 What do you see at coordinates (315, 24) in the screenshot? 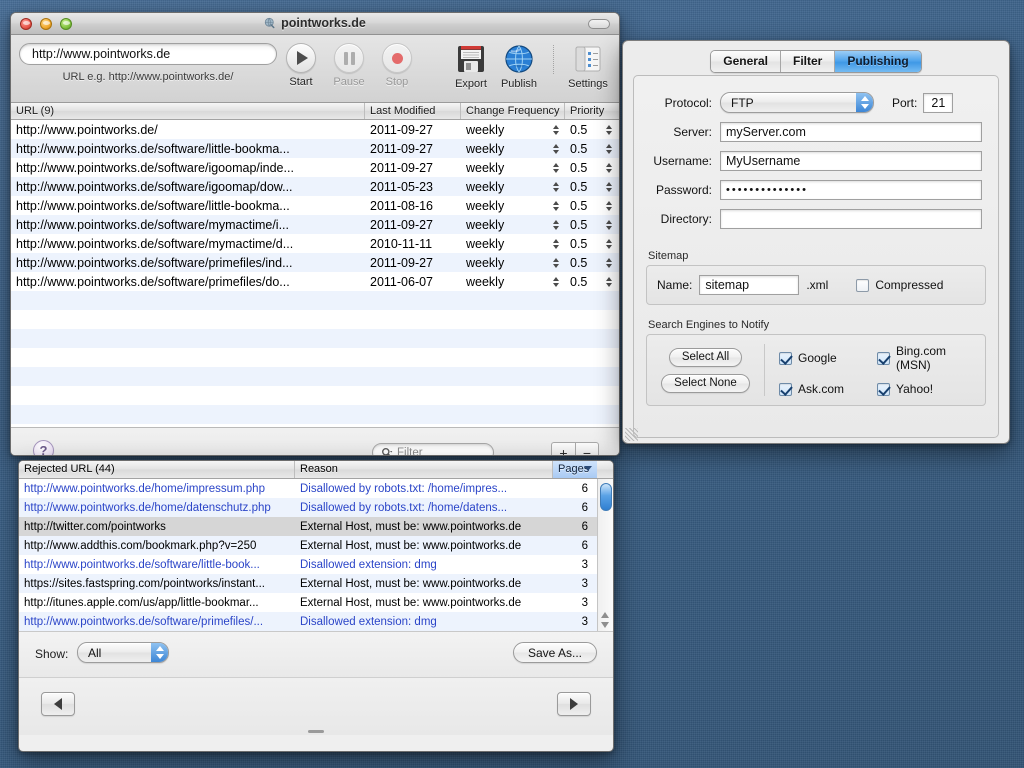
I see `main-titlebar: pointworks.de` at bounding box center [315, 24].